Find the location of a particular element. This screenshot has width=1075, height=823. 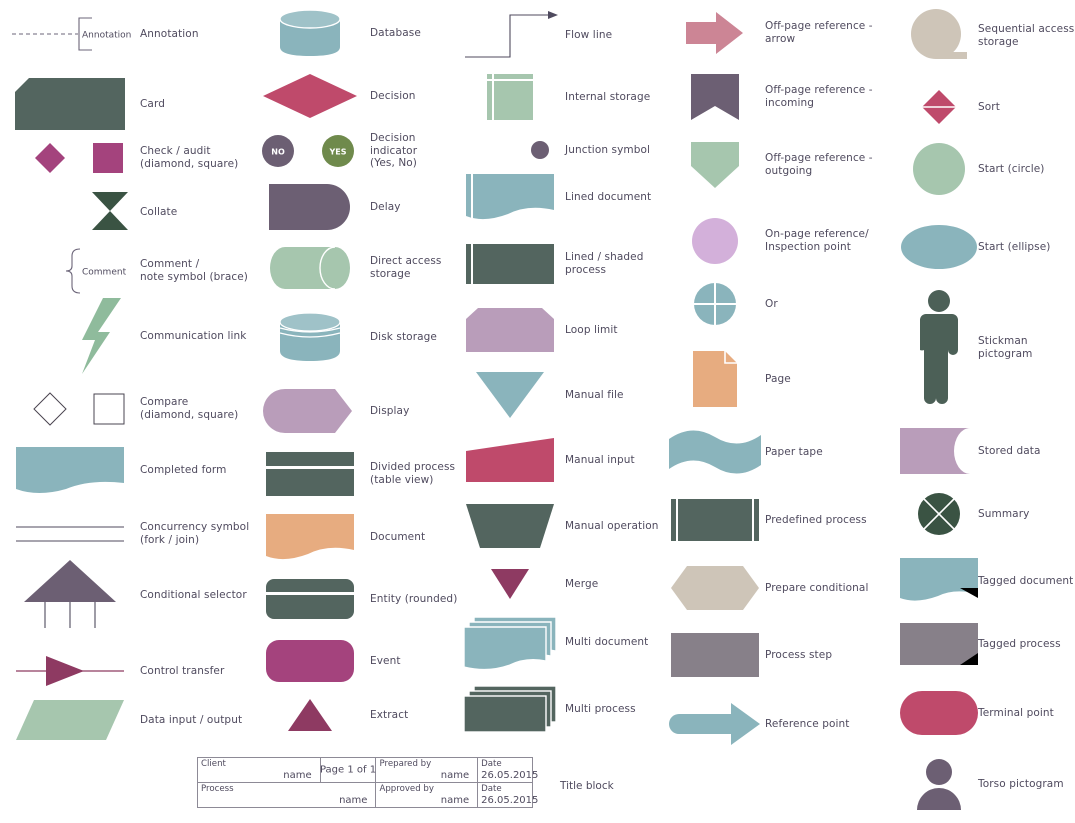

symbol-row-start-ellipse: Start (ellipse) is located at coordinates (987, 247).